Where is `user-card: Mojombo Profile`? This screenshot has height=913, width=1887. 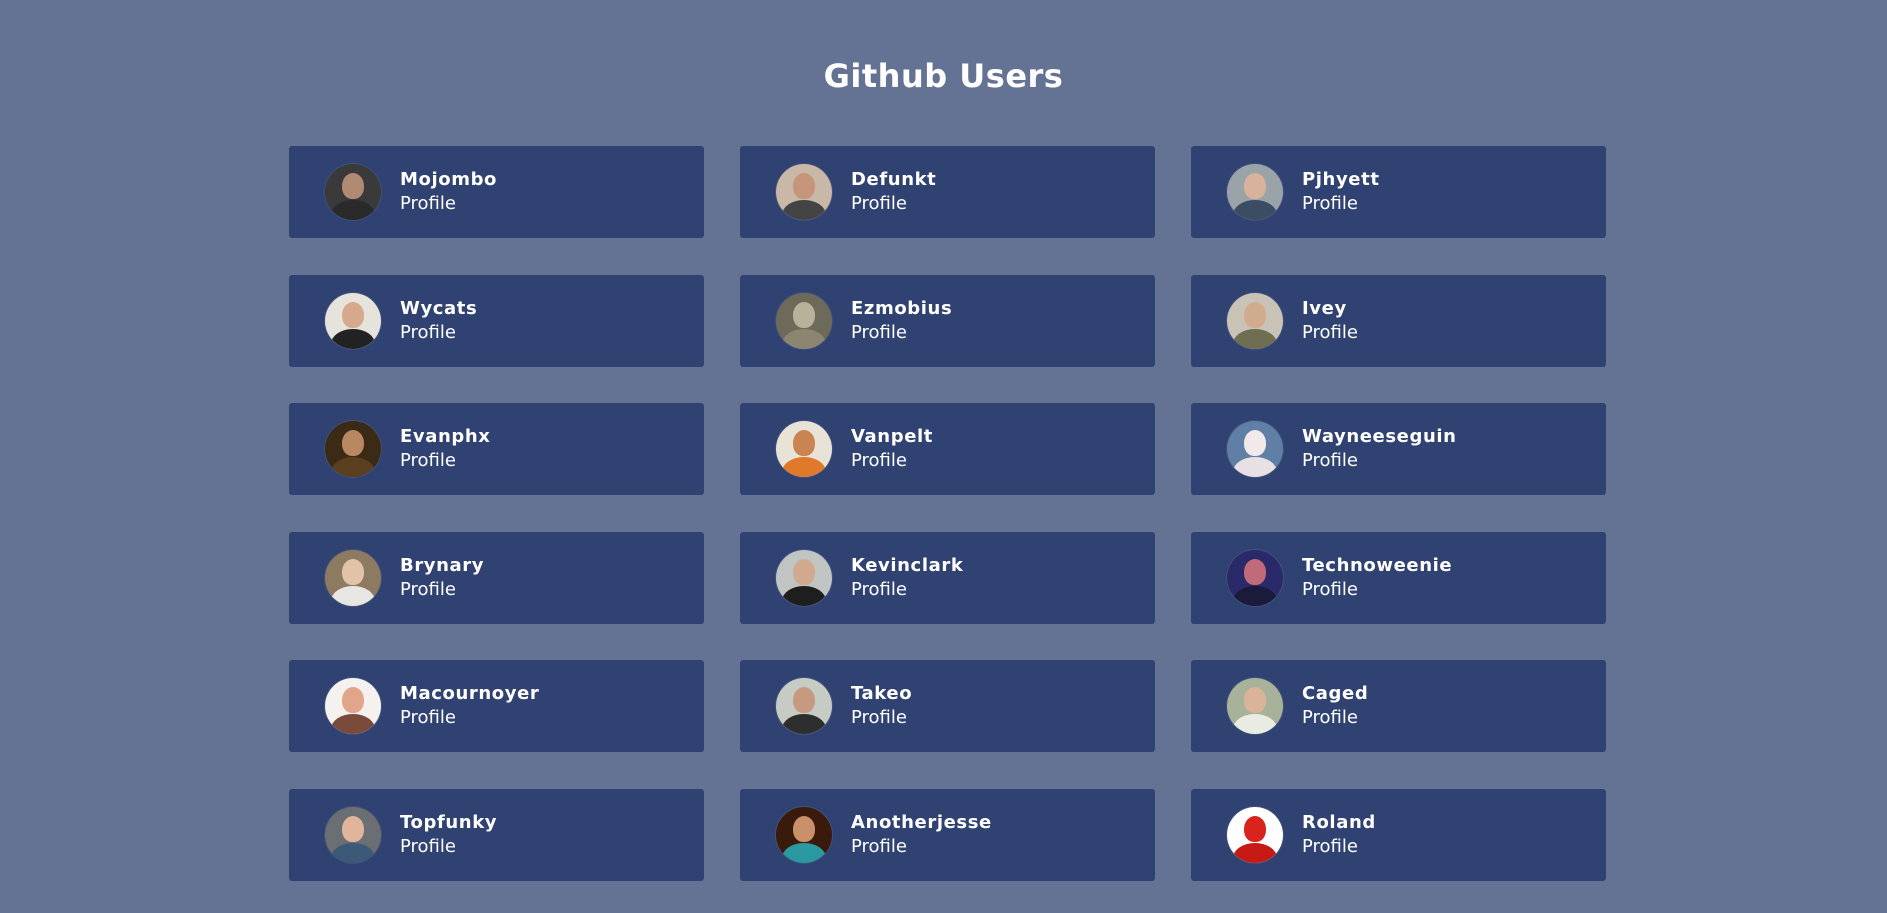 user-card: Mojombo Profile is located at coordinates (496, 192).